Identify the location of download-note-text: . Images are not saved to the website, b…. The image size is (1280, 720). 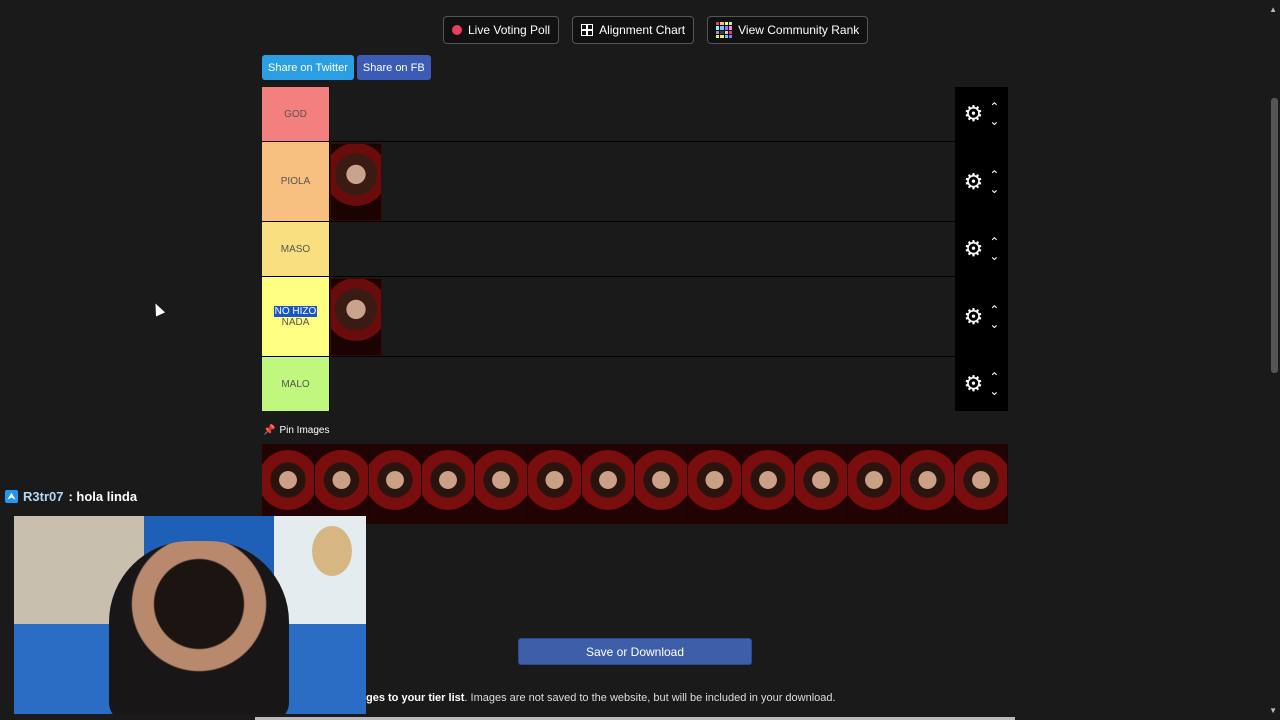
(650, 698).